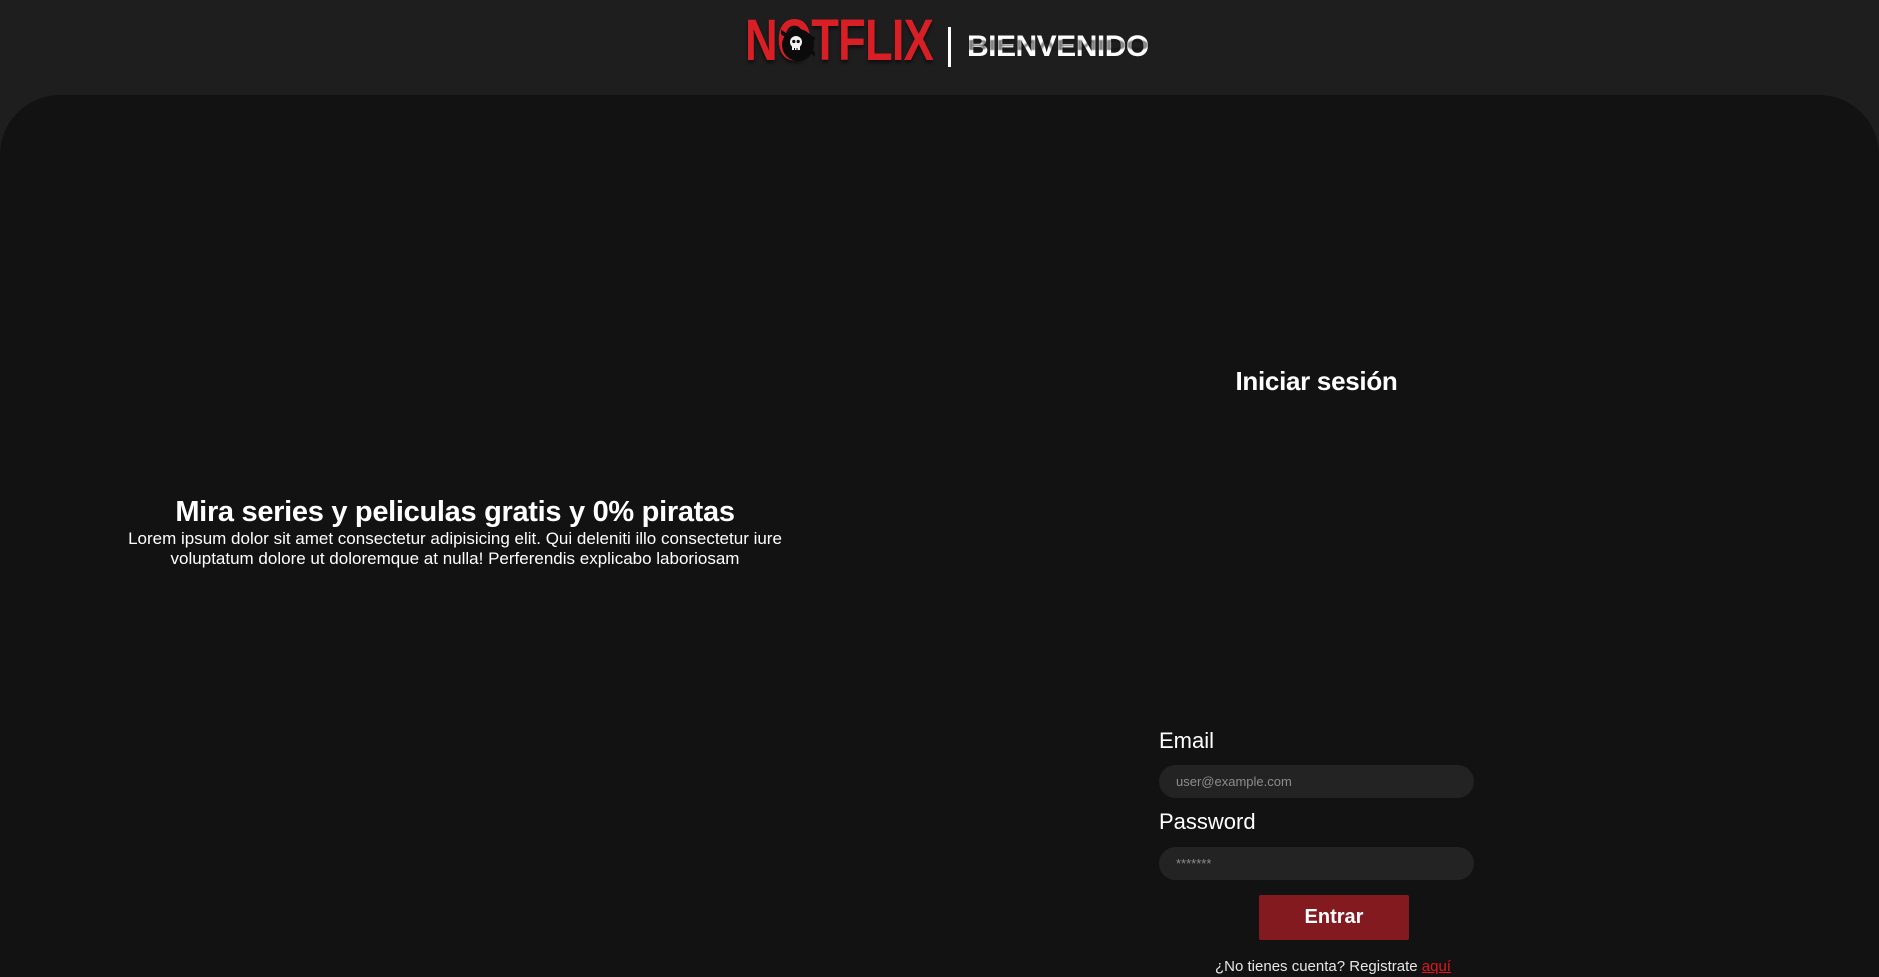 The width and height of the screenshot is (1879, 977). I want to click on submit-button: Entrar, so click(1334, 917).